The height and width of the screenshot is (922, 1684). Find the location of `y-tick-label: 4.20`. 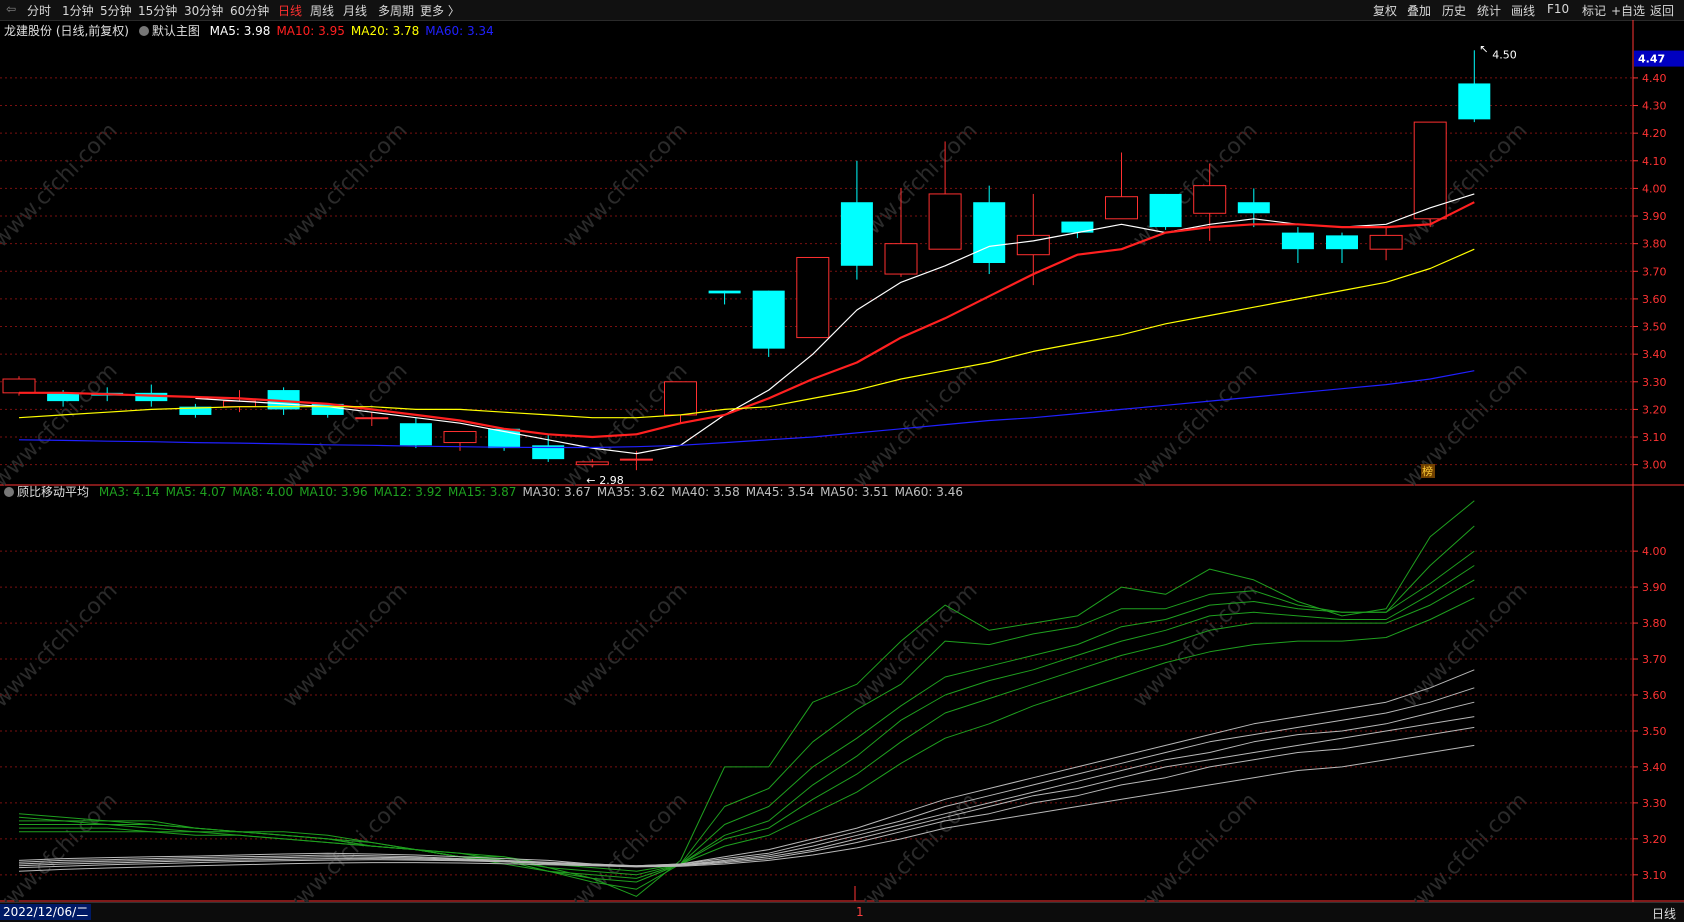

y-tick-label: 4.20 is located at coordinates (1654, 133).